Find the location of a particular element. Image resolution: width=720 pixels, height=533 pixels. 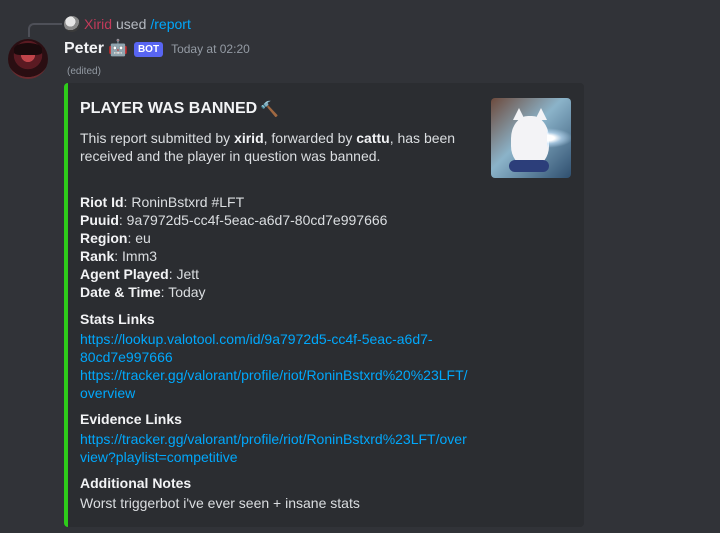

bot-tag: BOT is located at coordinates (148, 49).